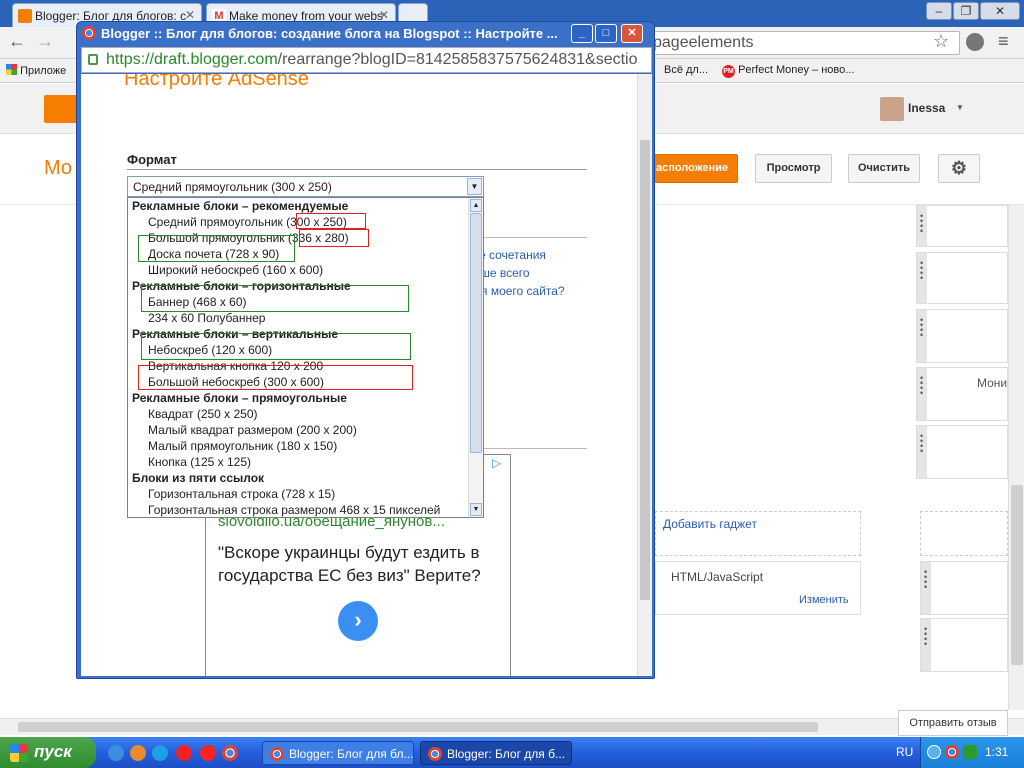 The image size is (1024, 768). I want to click on start-button: пуск, so click(48, 752).